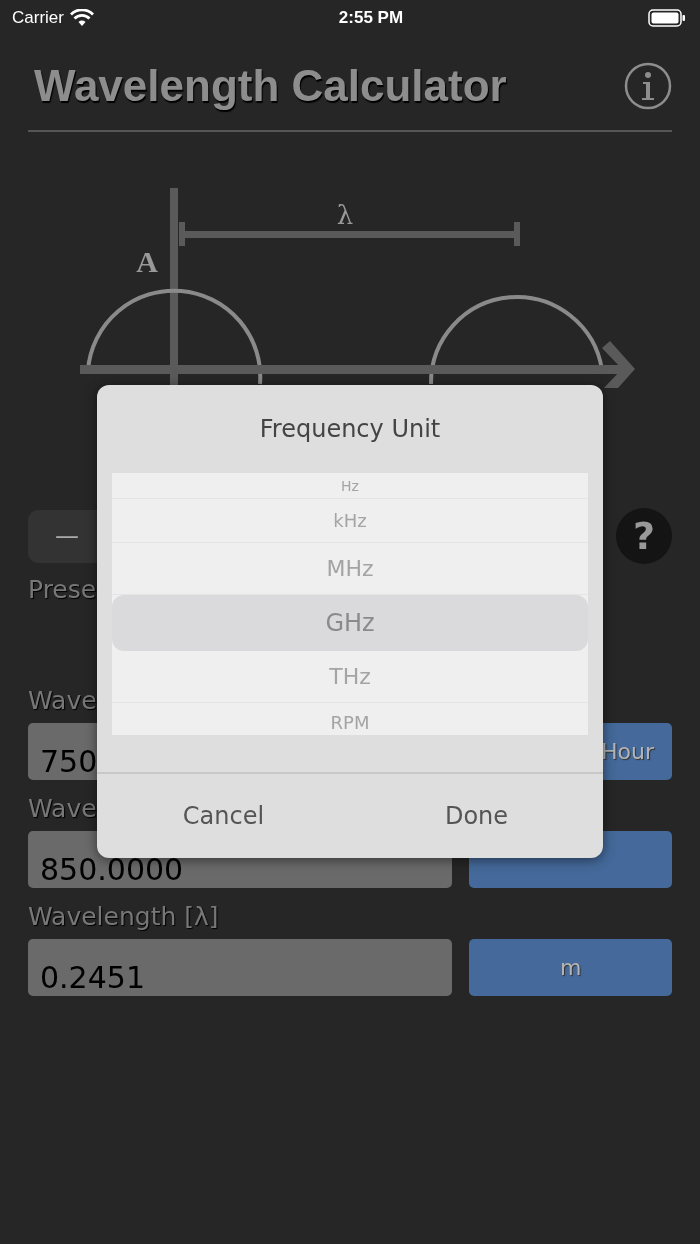 Image resolution: width=700 pixels, height=1244 pixels. I want to click on status-time: 2:55 PM, so click(371, 18).